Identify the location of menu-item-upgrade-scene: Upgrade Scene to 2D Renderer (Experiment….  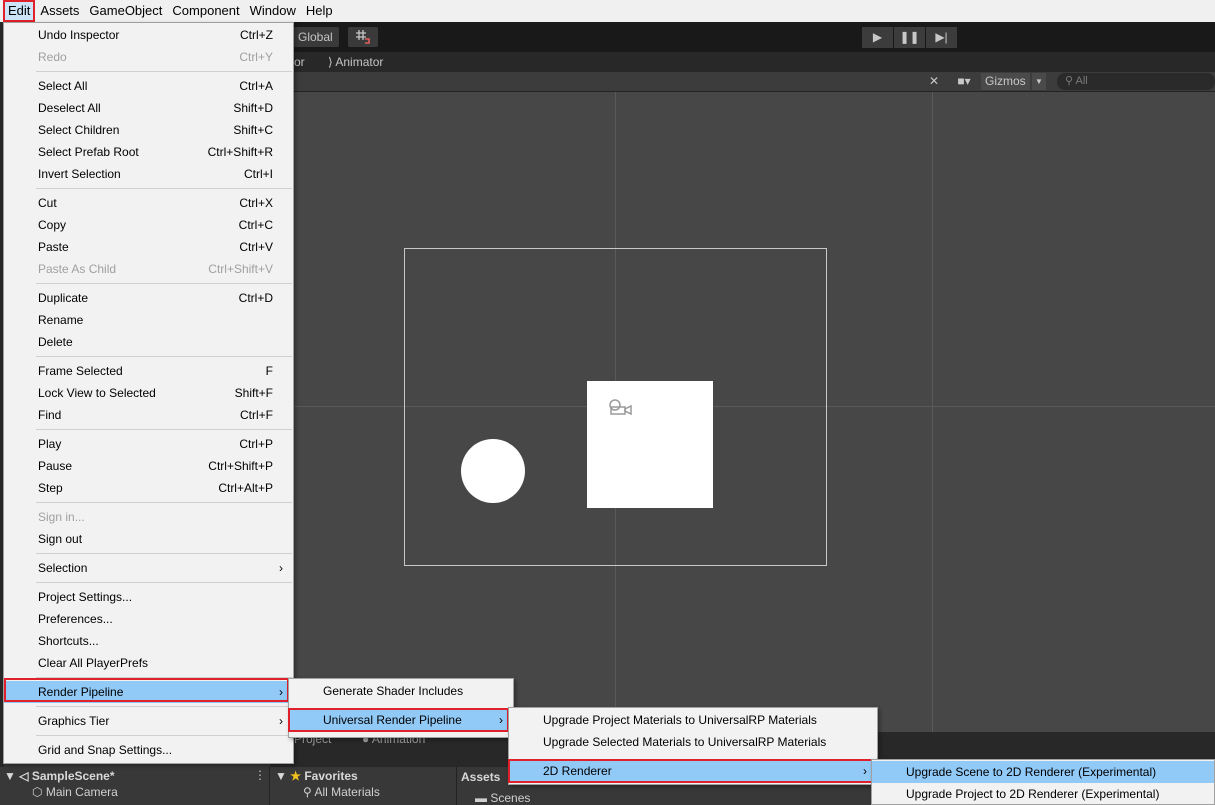
(1043, 772).